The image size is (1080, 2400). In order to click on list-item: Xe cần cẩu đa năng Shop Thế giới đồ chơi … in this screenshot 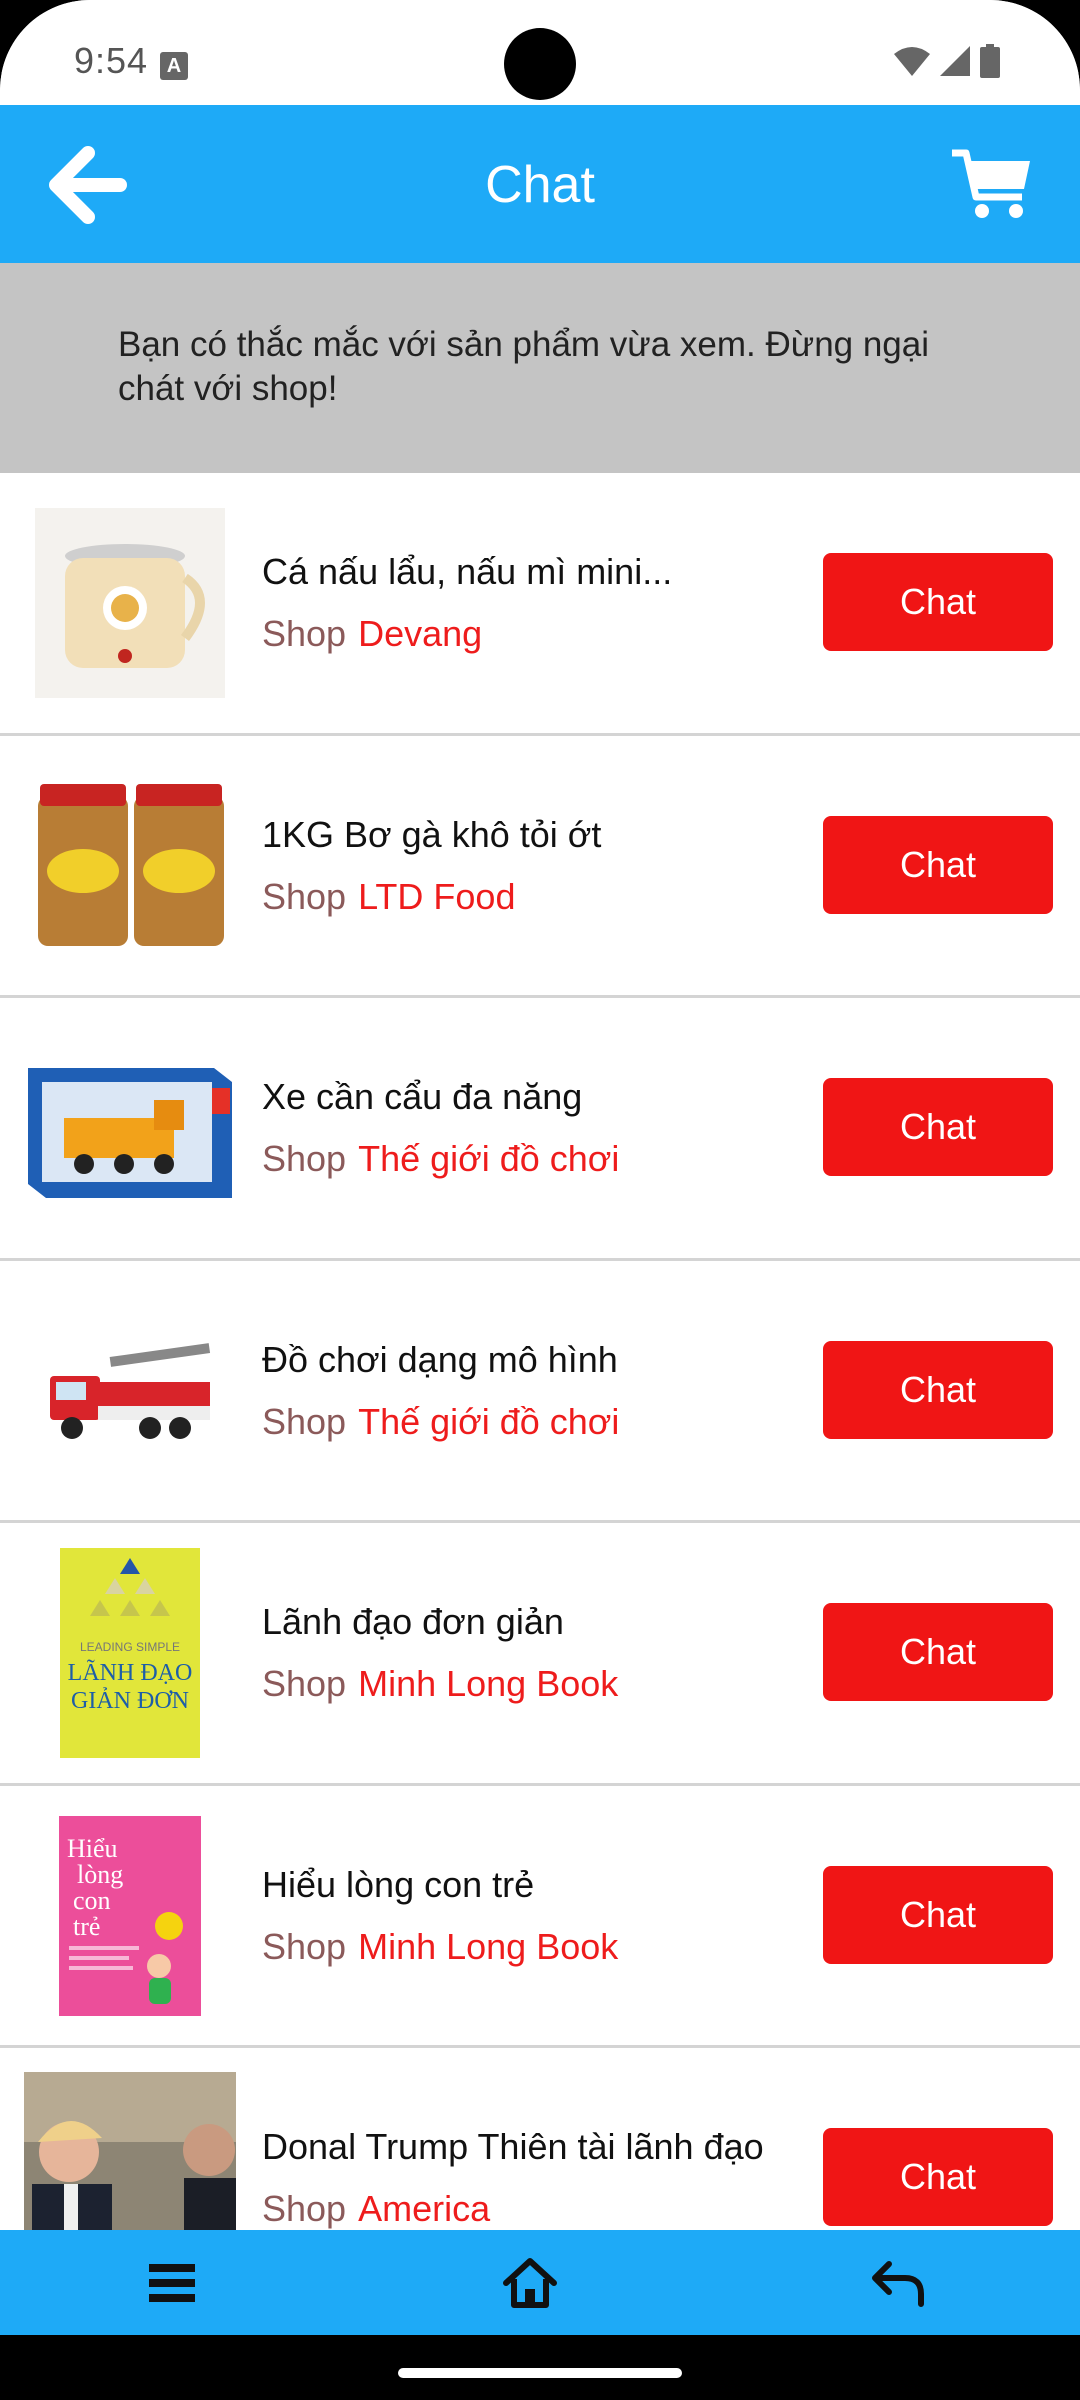, I will do `click(540, 1129)`.